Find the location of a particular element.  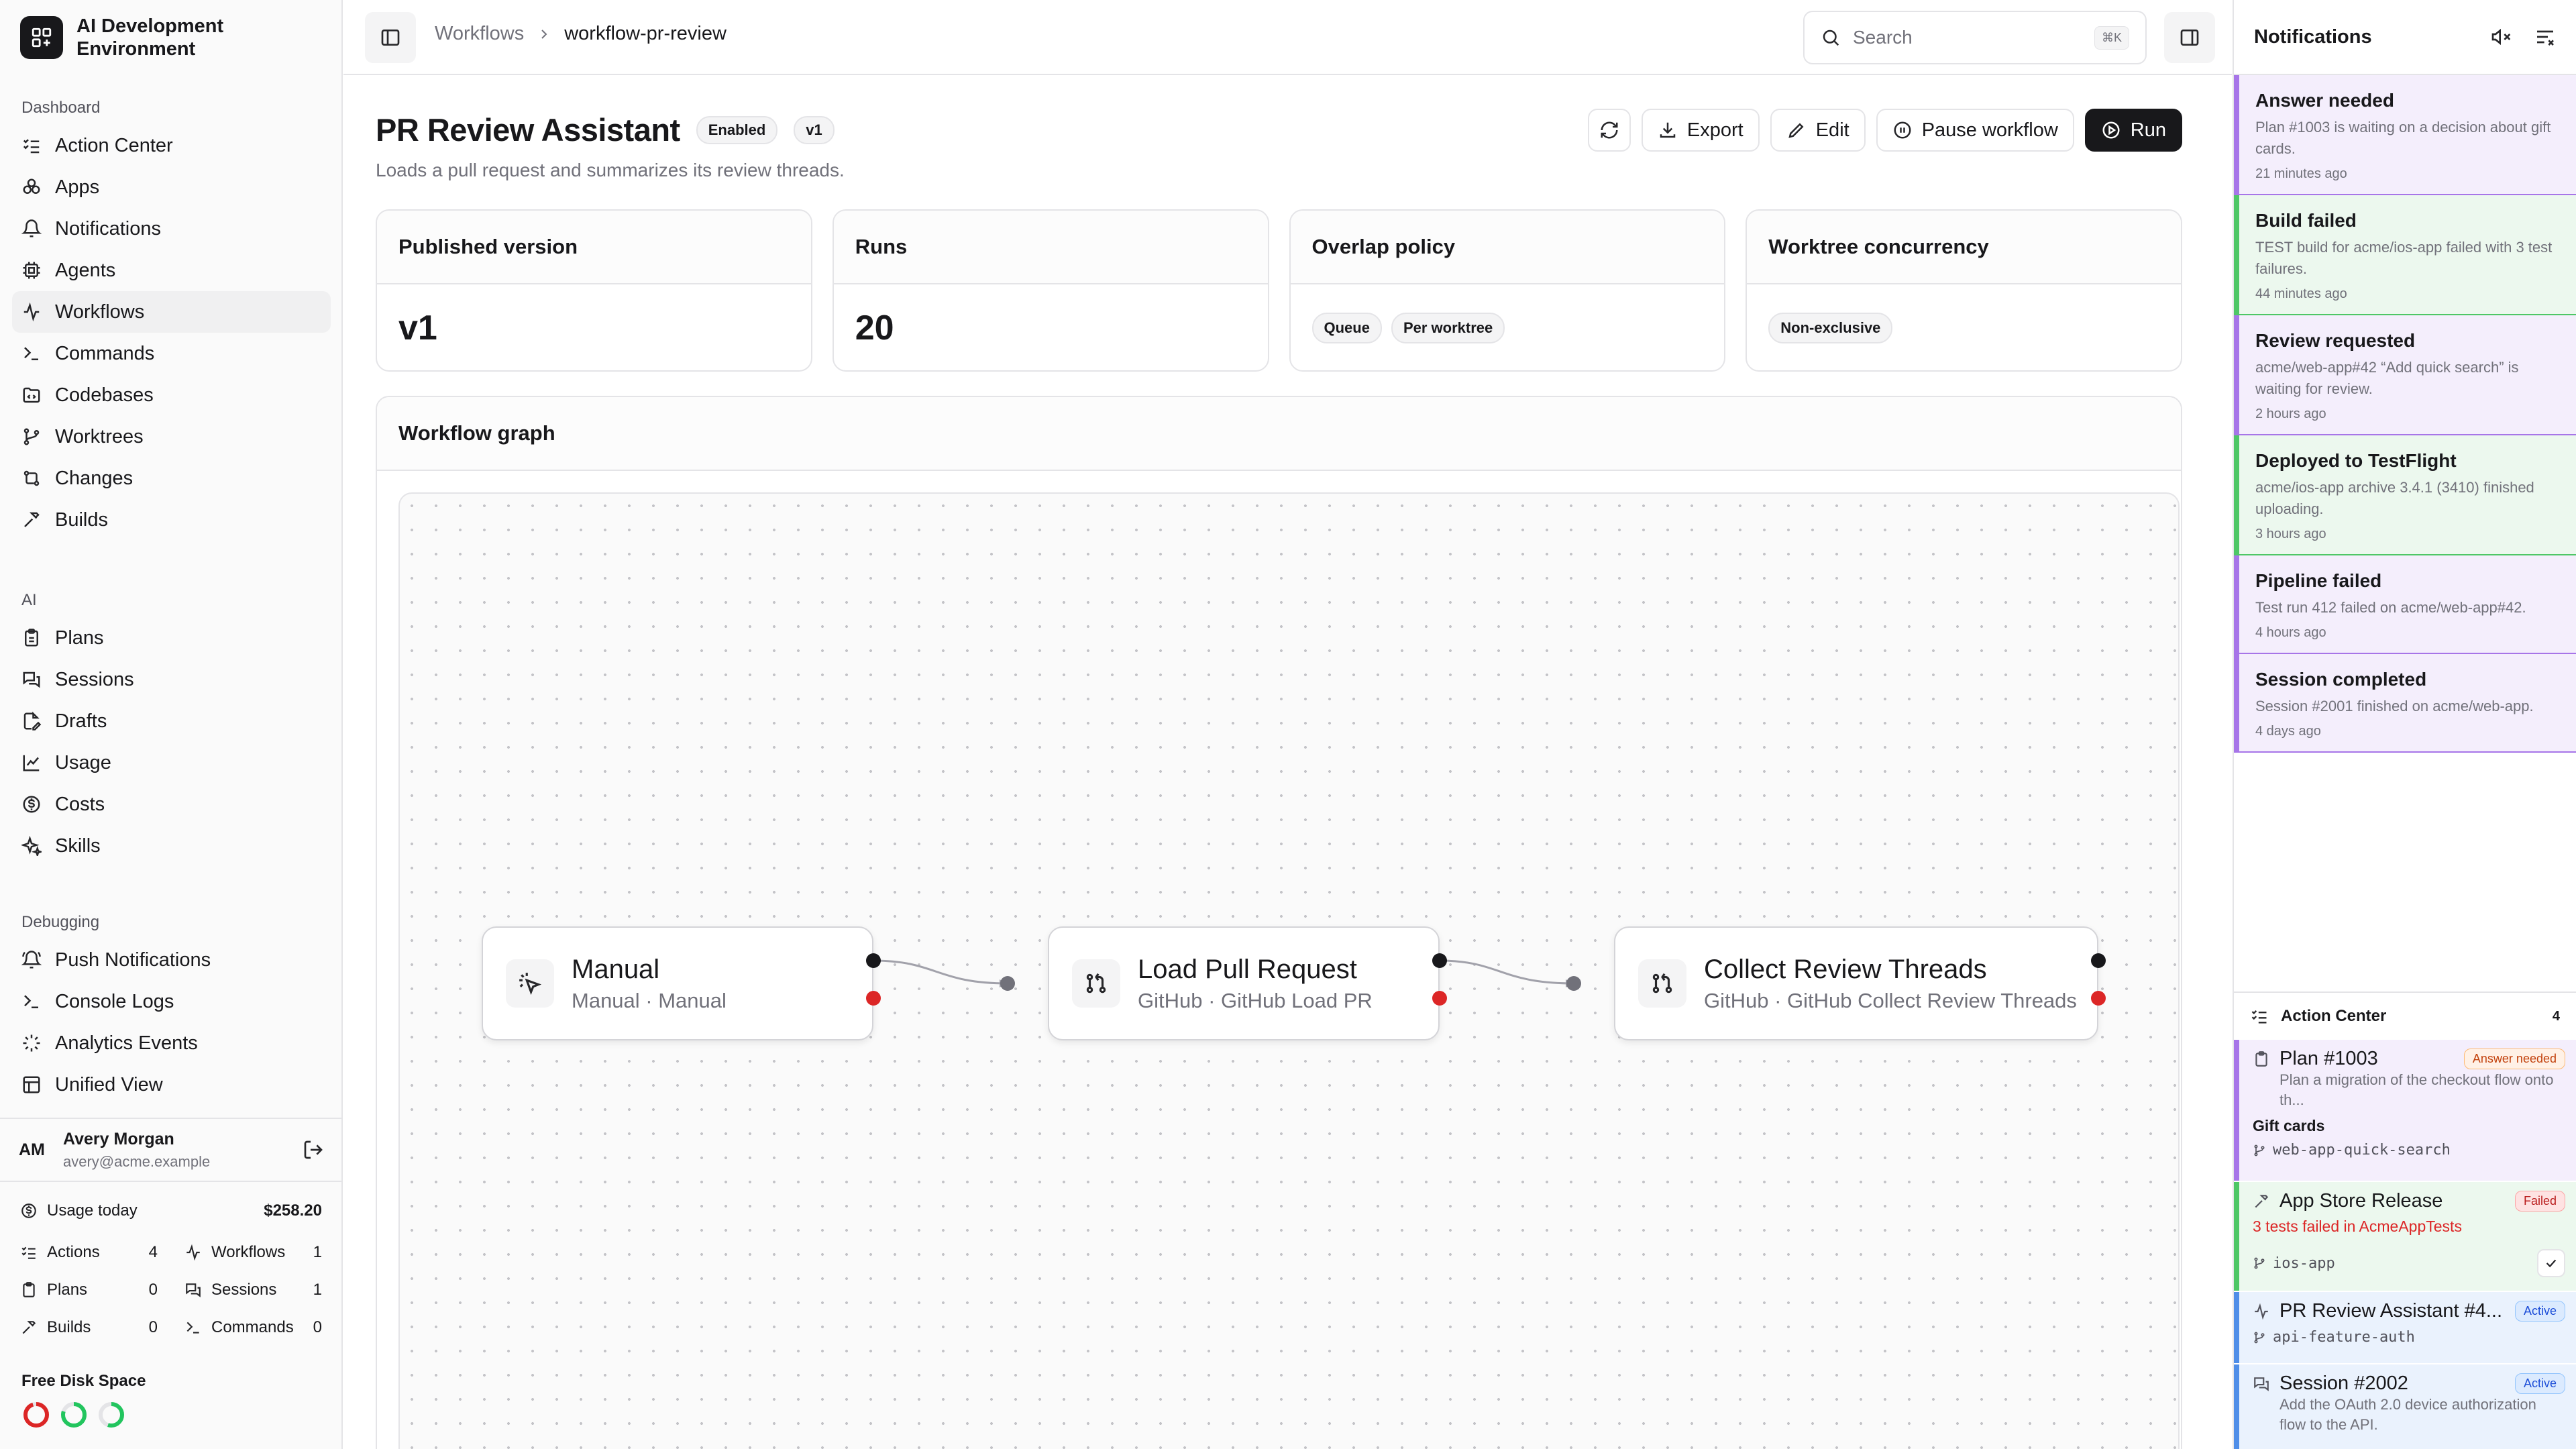

card-overlap-policy: Overlap policy Queue Per worktree is located at coordinates (1507, 290).